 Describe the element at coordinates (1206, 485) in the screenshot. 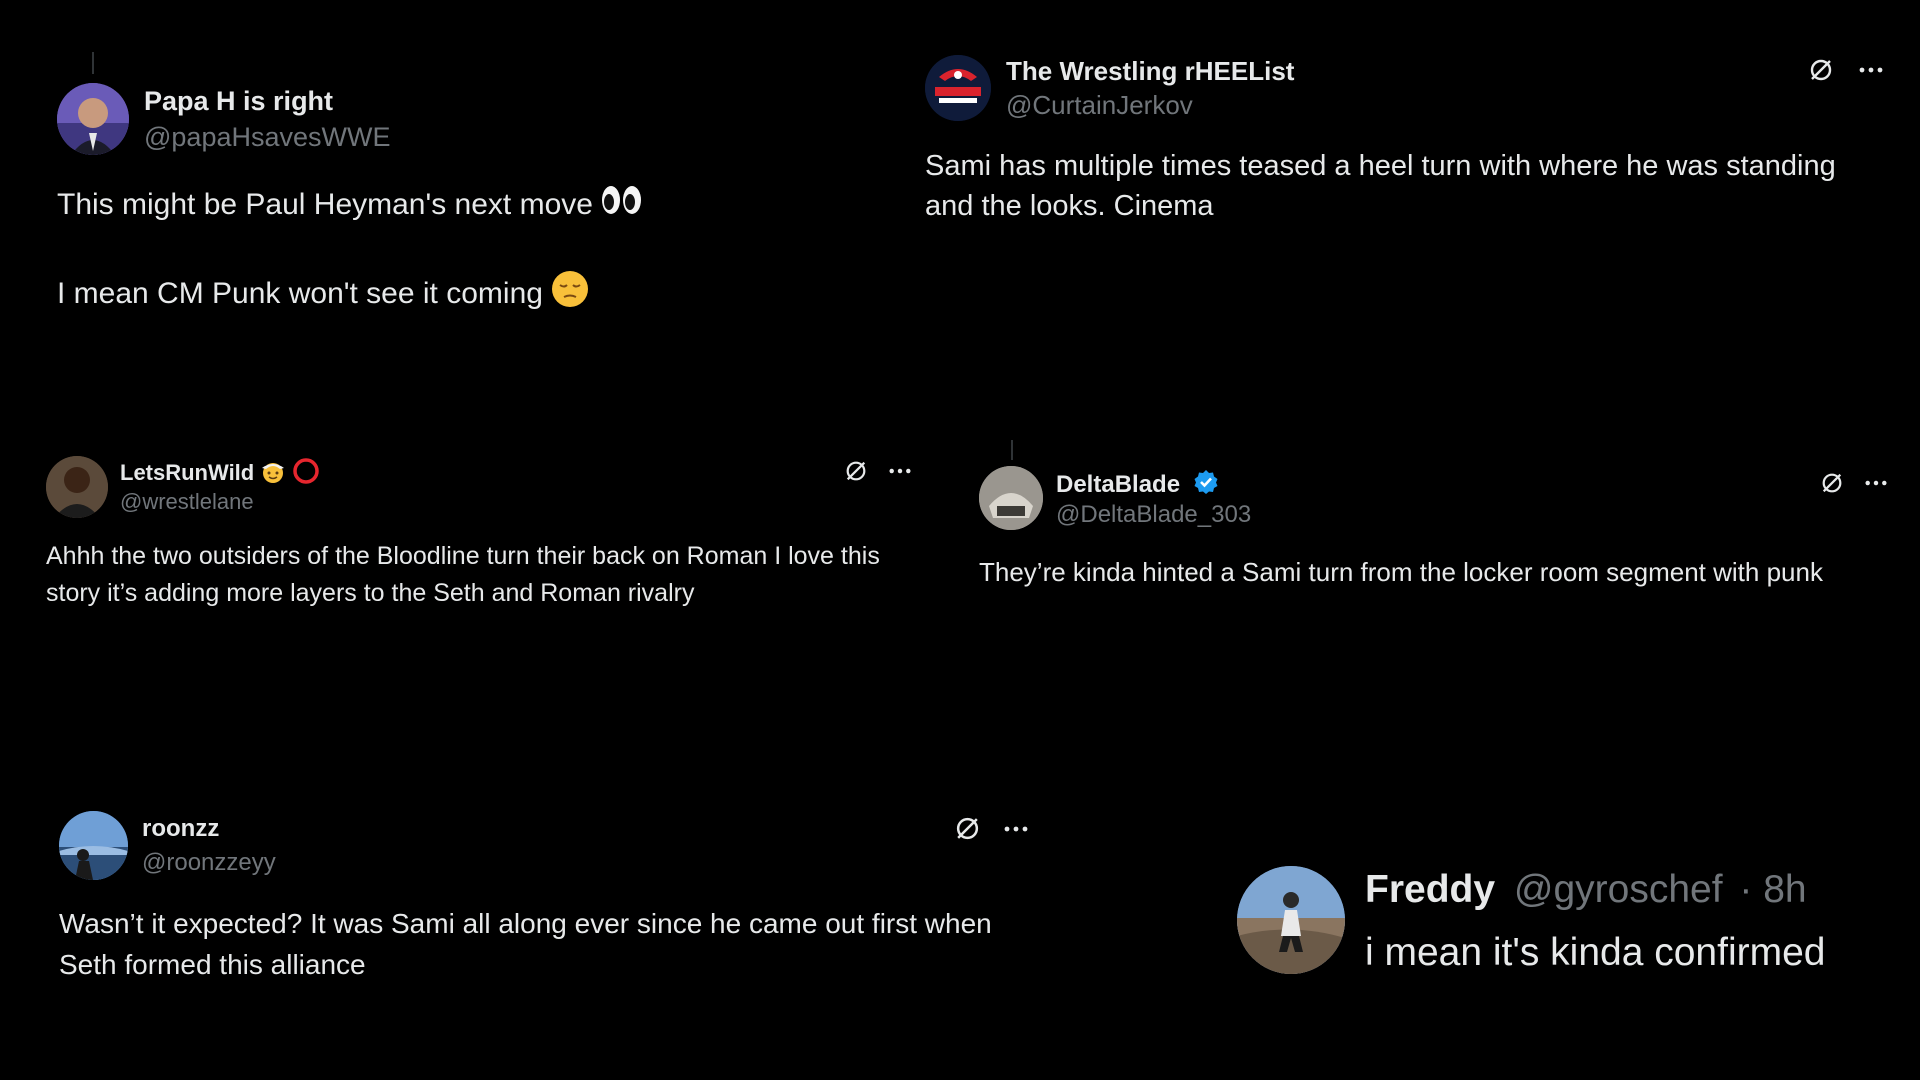

I see `verified-badge-icon` at that location.